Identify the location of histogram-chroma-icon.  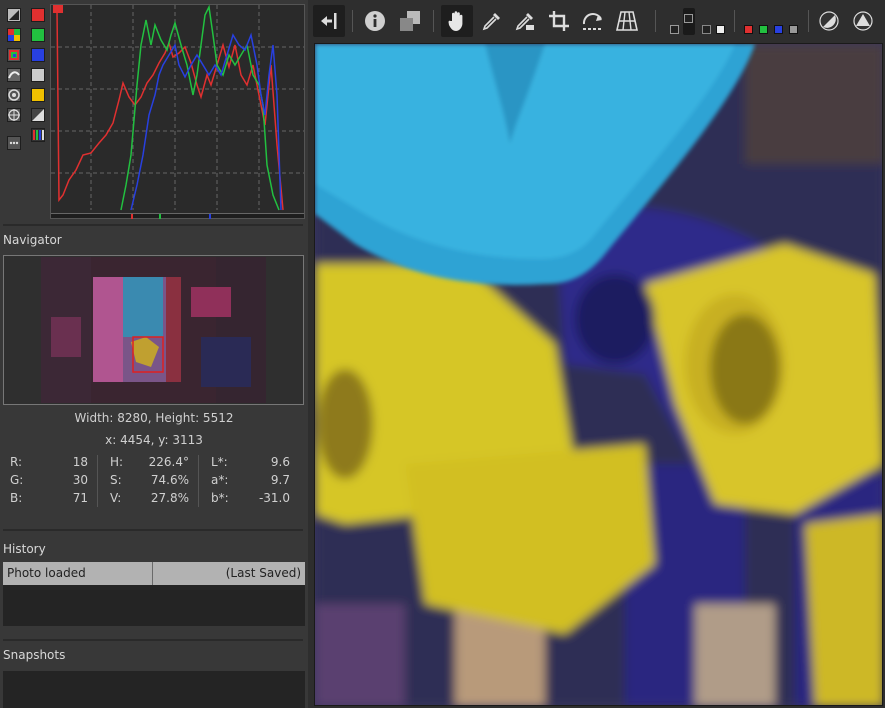
(14, 95).